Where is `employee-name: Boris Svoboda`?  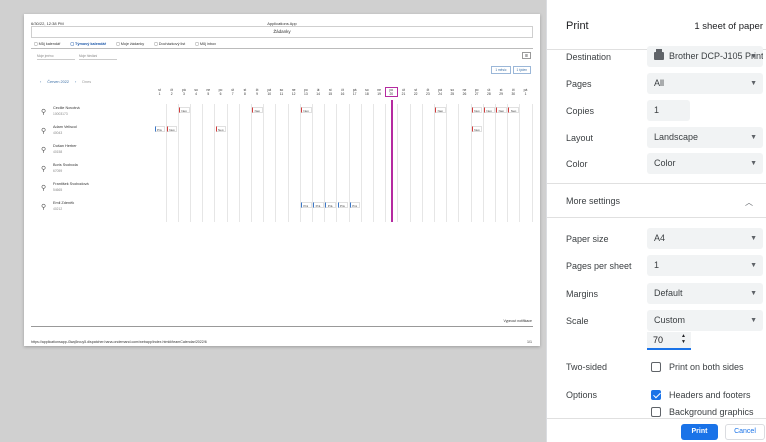
employee-name: Boris Svoboda is located at coordinates (65, 165).